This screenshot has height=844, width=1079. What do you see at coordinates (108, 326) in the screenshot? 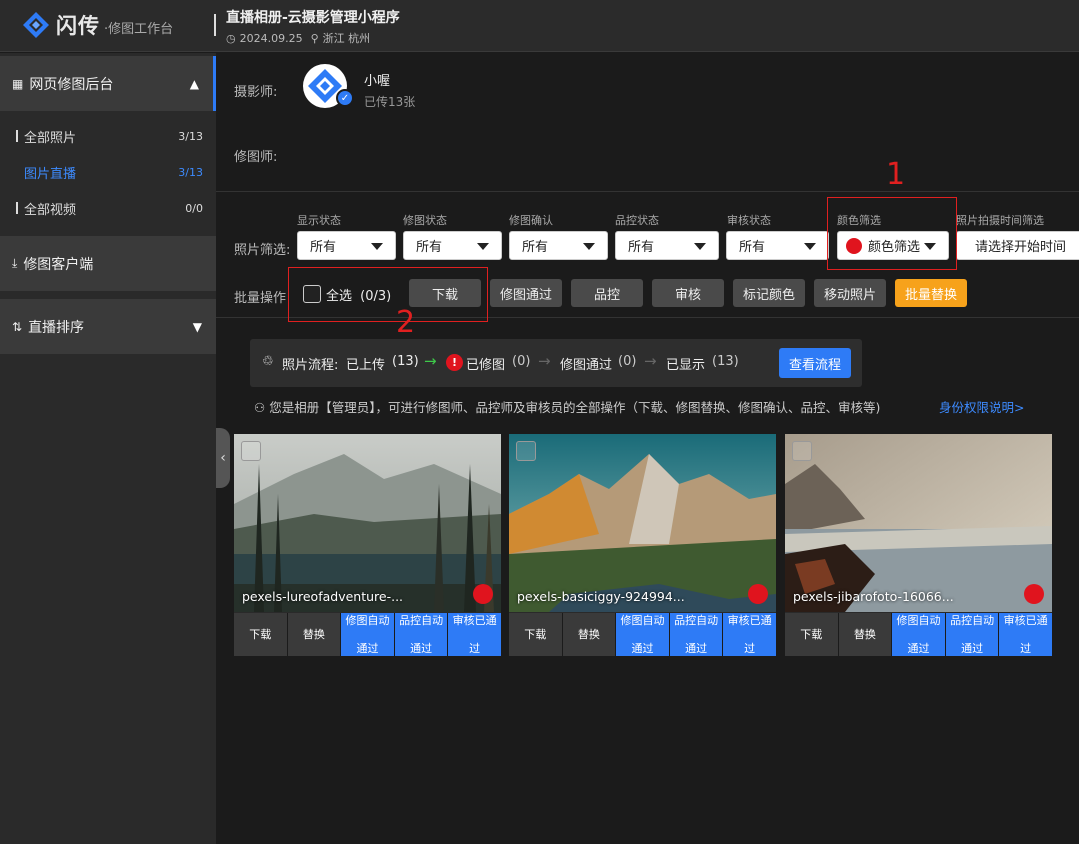
I see `sidebar-live-sort: ⇅ 直播排序 ▼` at bounding box center [108, 326].